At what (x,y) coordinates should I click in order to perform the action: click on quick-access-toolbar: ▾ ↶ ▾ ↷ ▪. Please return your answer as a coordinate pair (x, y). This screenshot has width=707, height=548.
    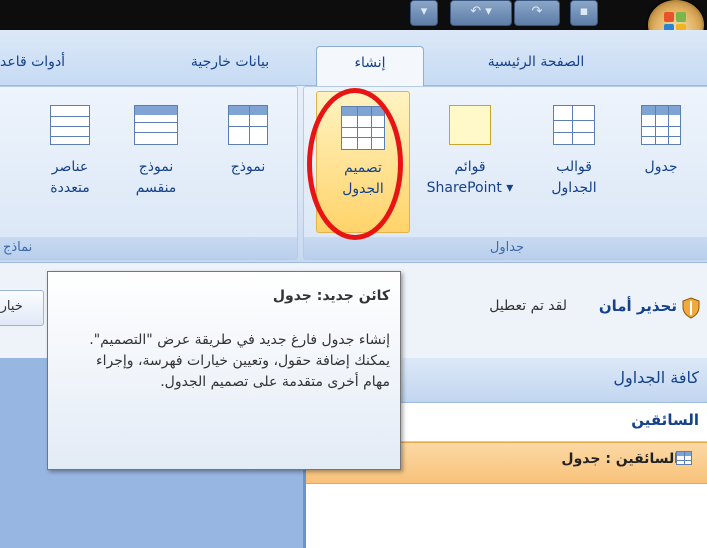
    Looking at the image, I should click on (525, 13).